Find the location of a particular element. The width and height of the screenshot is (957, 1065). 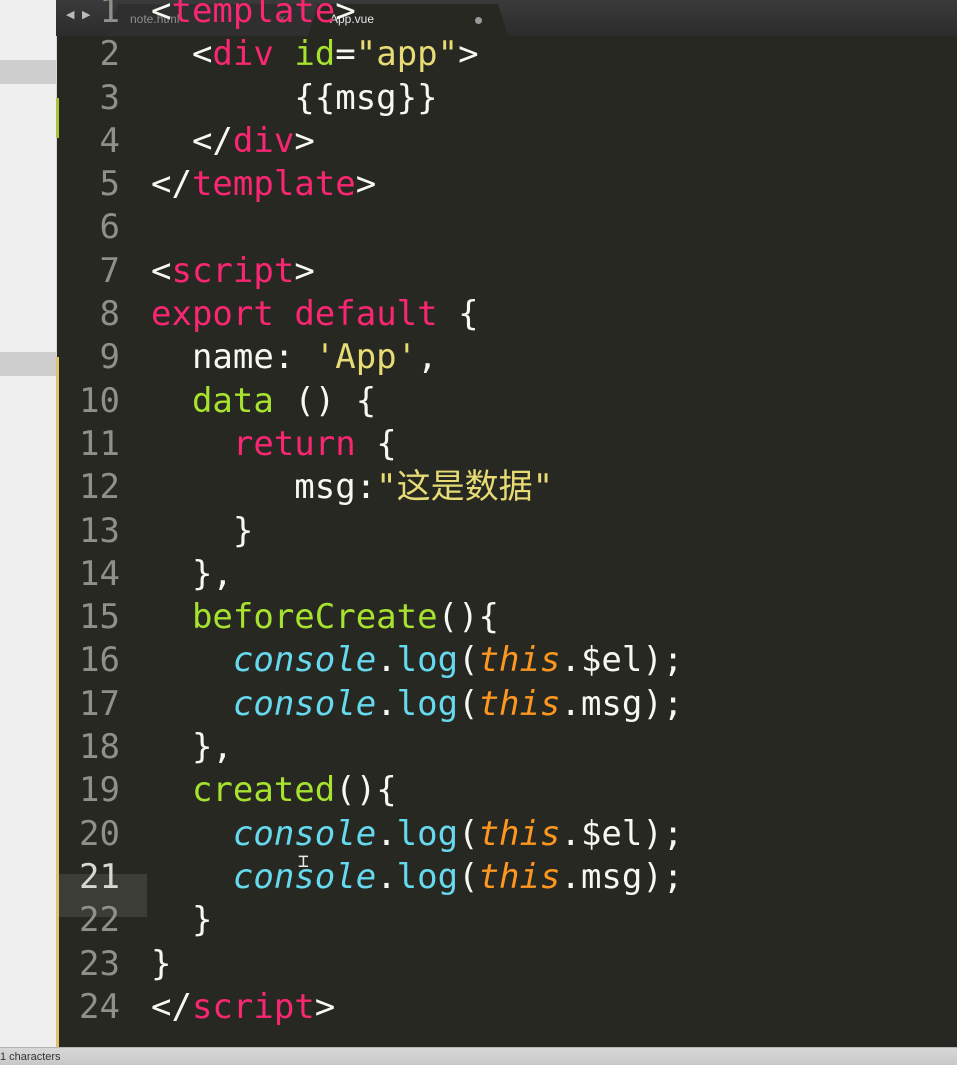

text-cursor-icon: ⌶ is located at coordinates (303, 861).